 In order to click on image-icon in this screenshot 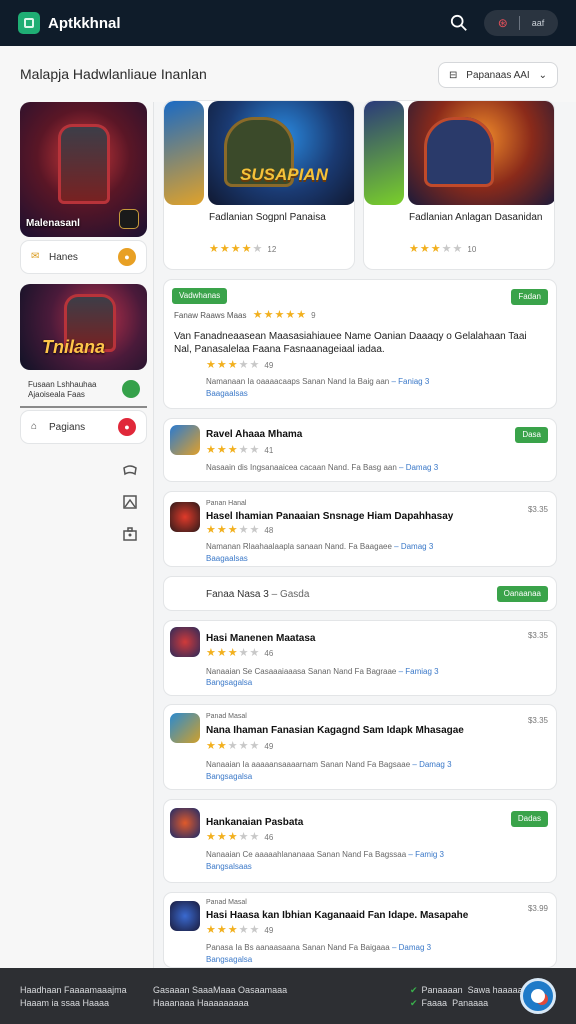, I will do `click(130, 502)`.